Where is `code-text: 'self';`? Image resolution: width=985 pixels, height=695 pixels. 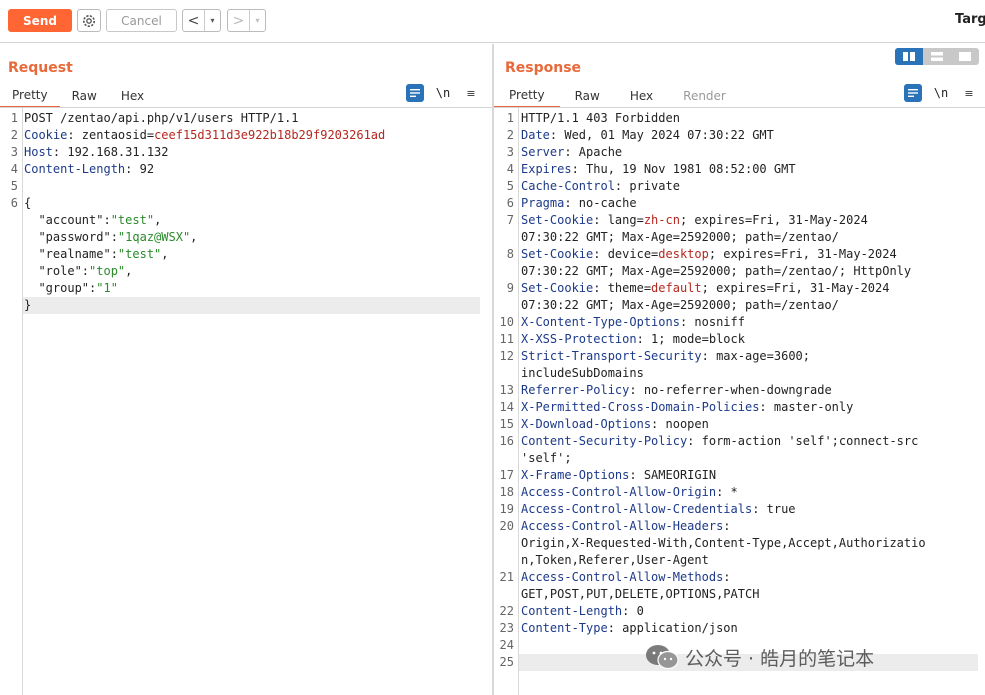
code-text: 'self'; is located at coordinates (546, 458).